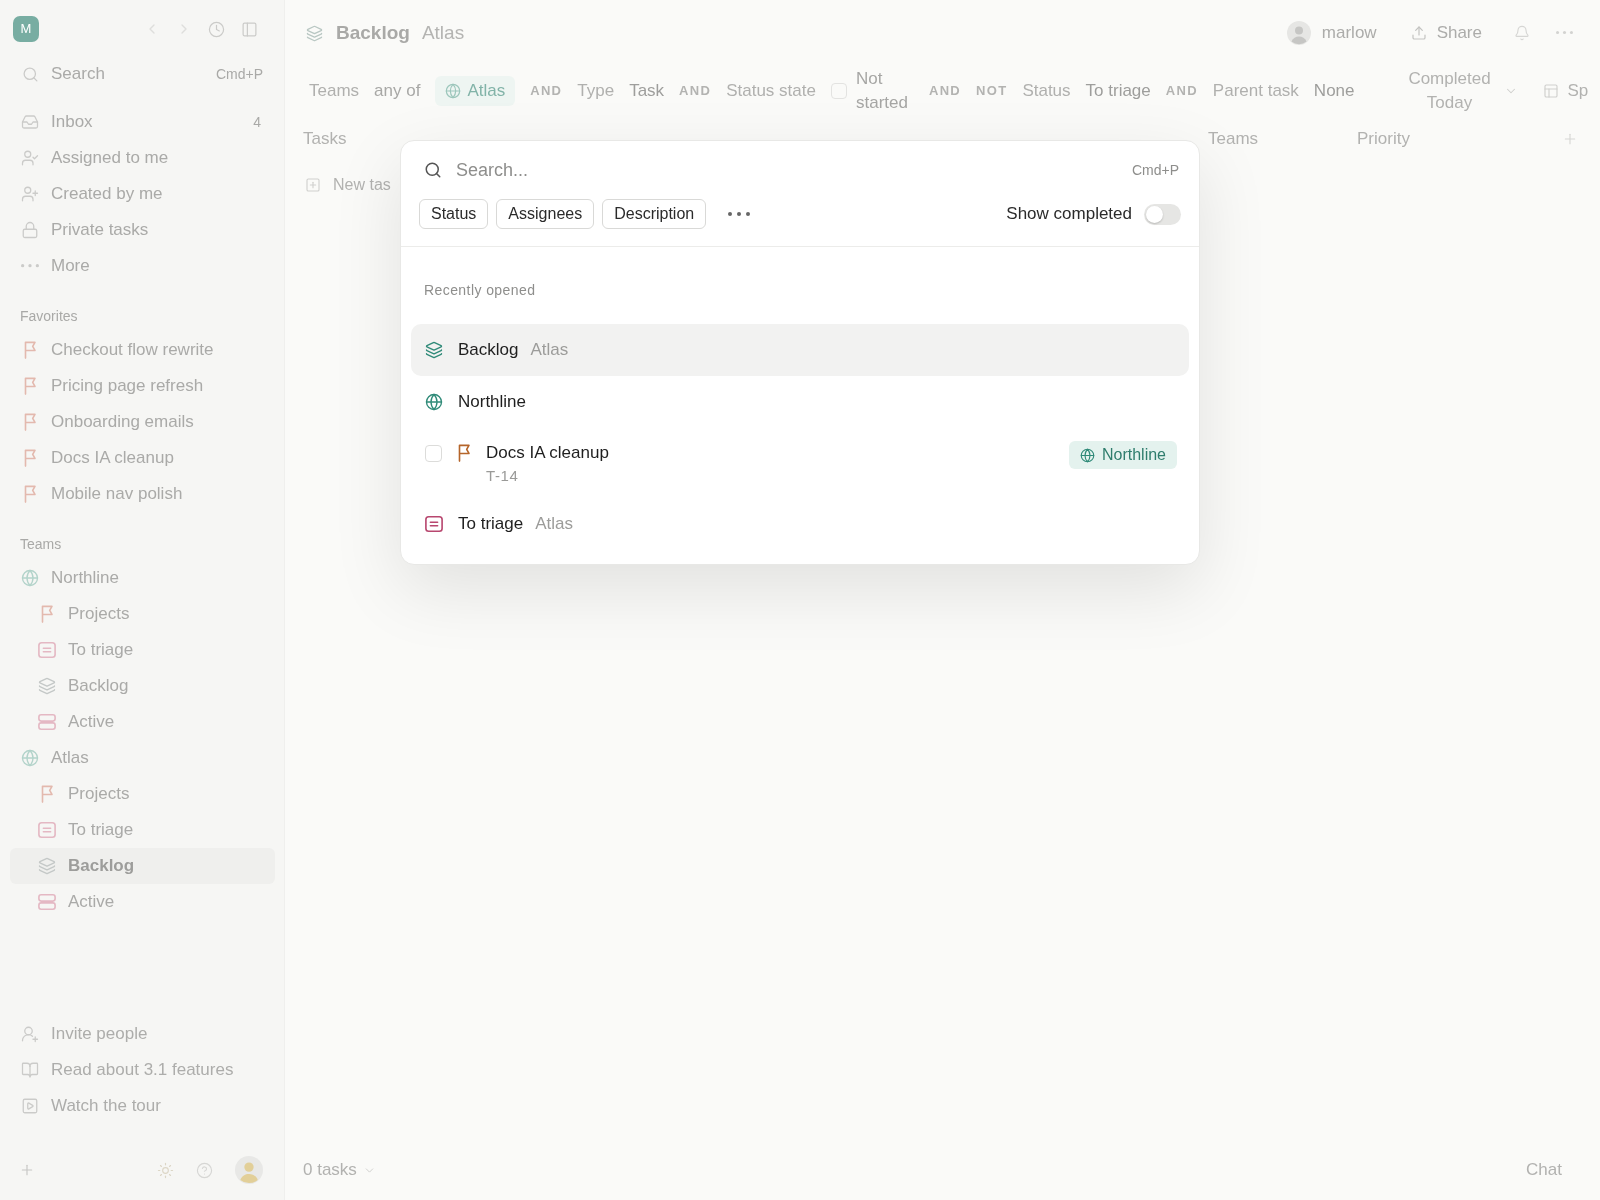 The image size is (1600, 1200). I want to click on toggle-switch, so click(1162, 214).